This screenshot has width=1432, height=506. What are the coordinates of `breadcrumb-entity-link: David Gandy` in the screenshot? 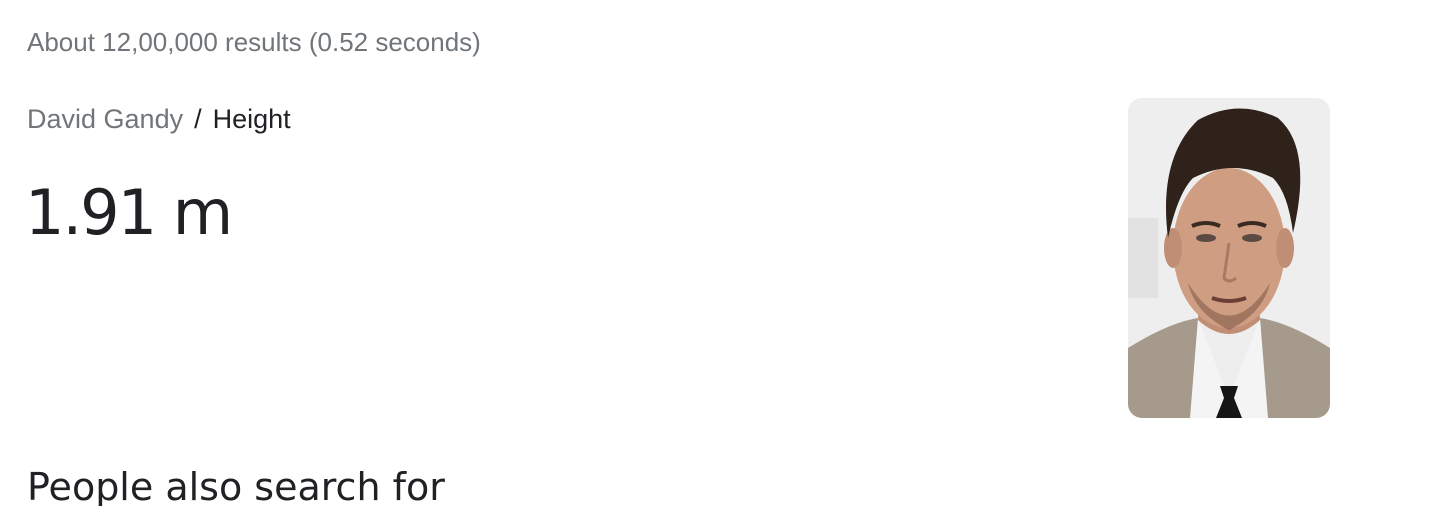 It's located at (105, 119).